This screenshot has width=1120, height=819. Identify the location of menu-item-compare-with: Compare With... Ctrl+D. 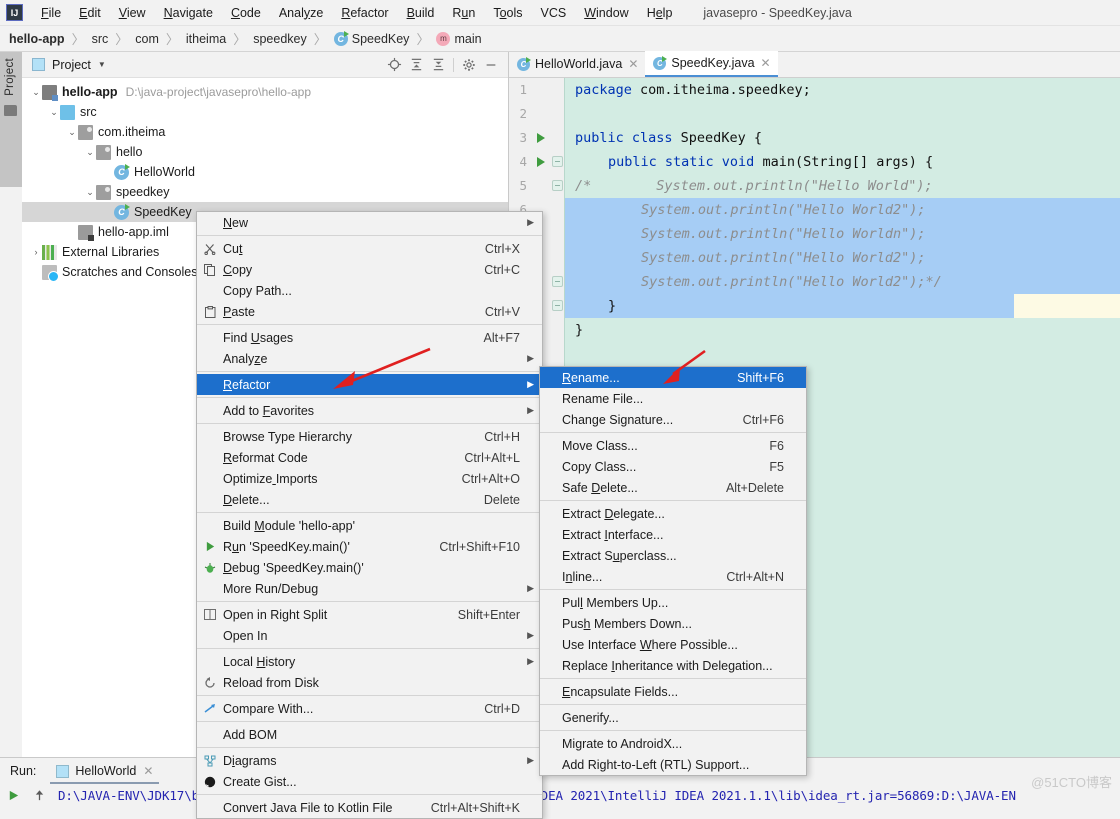
(369, 708).